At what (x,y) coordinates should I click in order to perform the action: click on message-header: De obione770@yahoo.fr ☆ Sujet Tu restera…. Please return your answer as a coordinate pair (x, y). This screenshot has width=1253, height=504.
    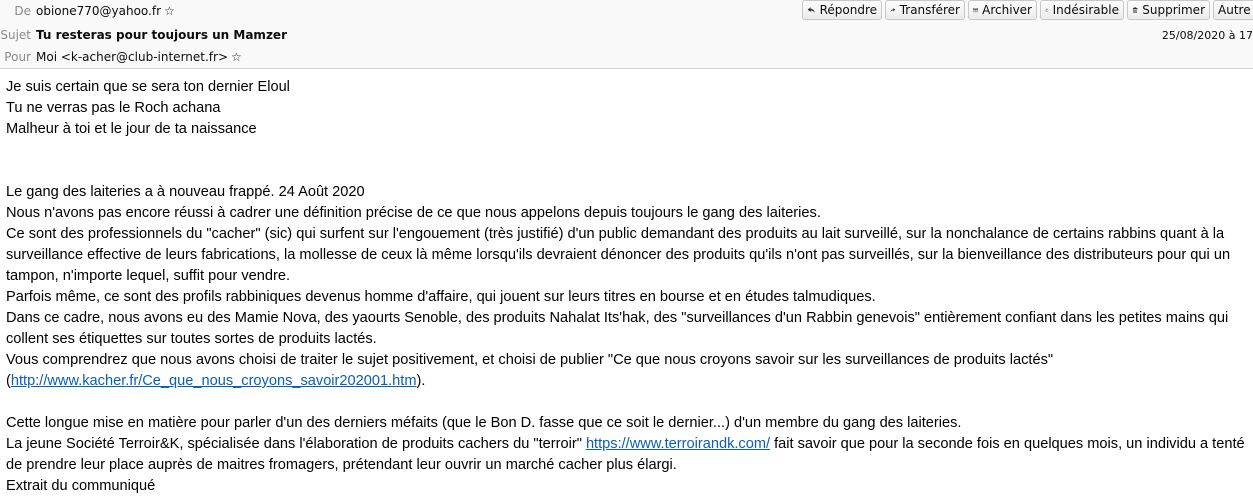
    Looking at the image, I should click on (626, 34).